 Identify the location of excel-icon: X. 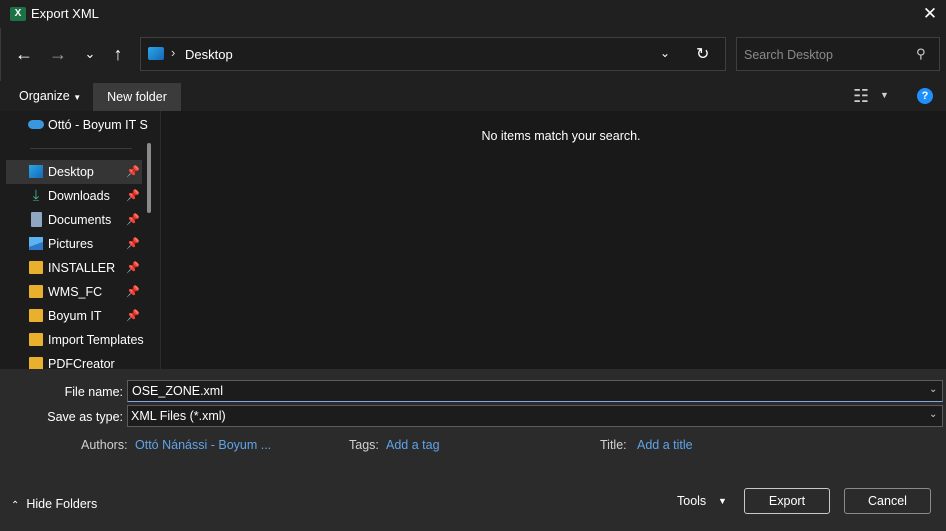
(18, 14).